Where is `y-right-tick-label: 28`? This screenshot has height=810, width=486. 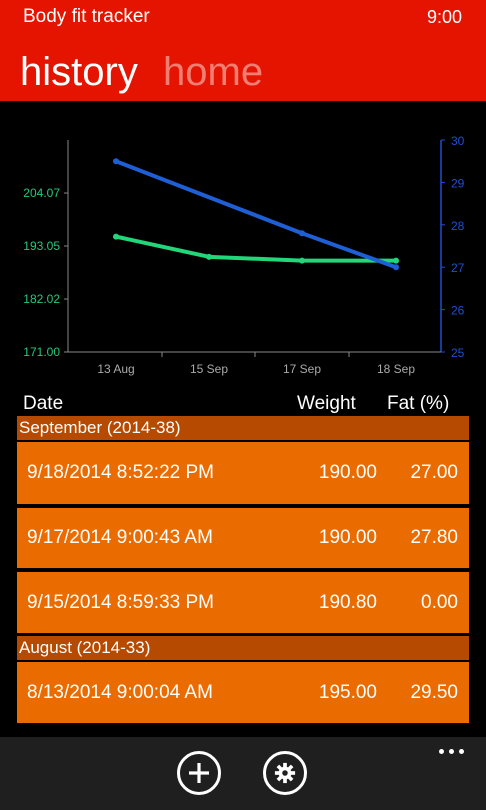 y-right-tick-label: 28 is located at coordinates (458, 226).